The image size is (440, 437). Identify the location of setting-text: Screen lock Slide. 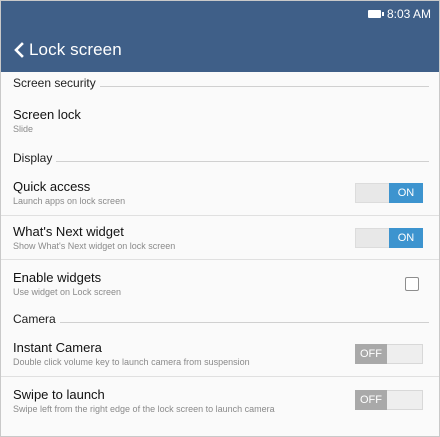
(220, 120).